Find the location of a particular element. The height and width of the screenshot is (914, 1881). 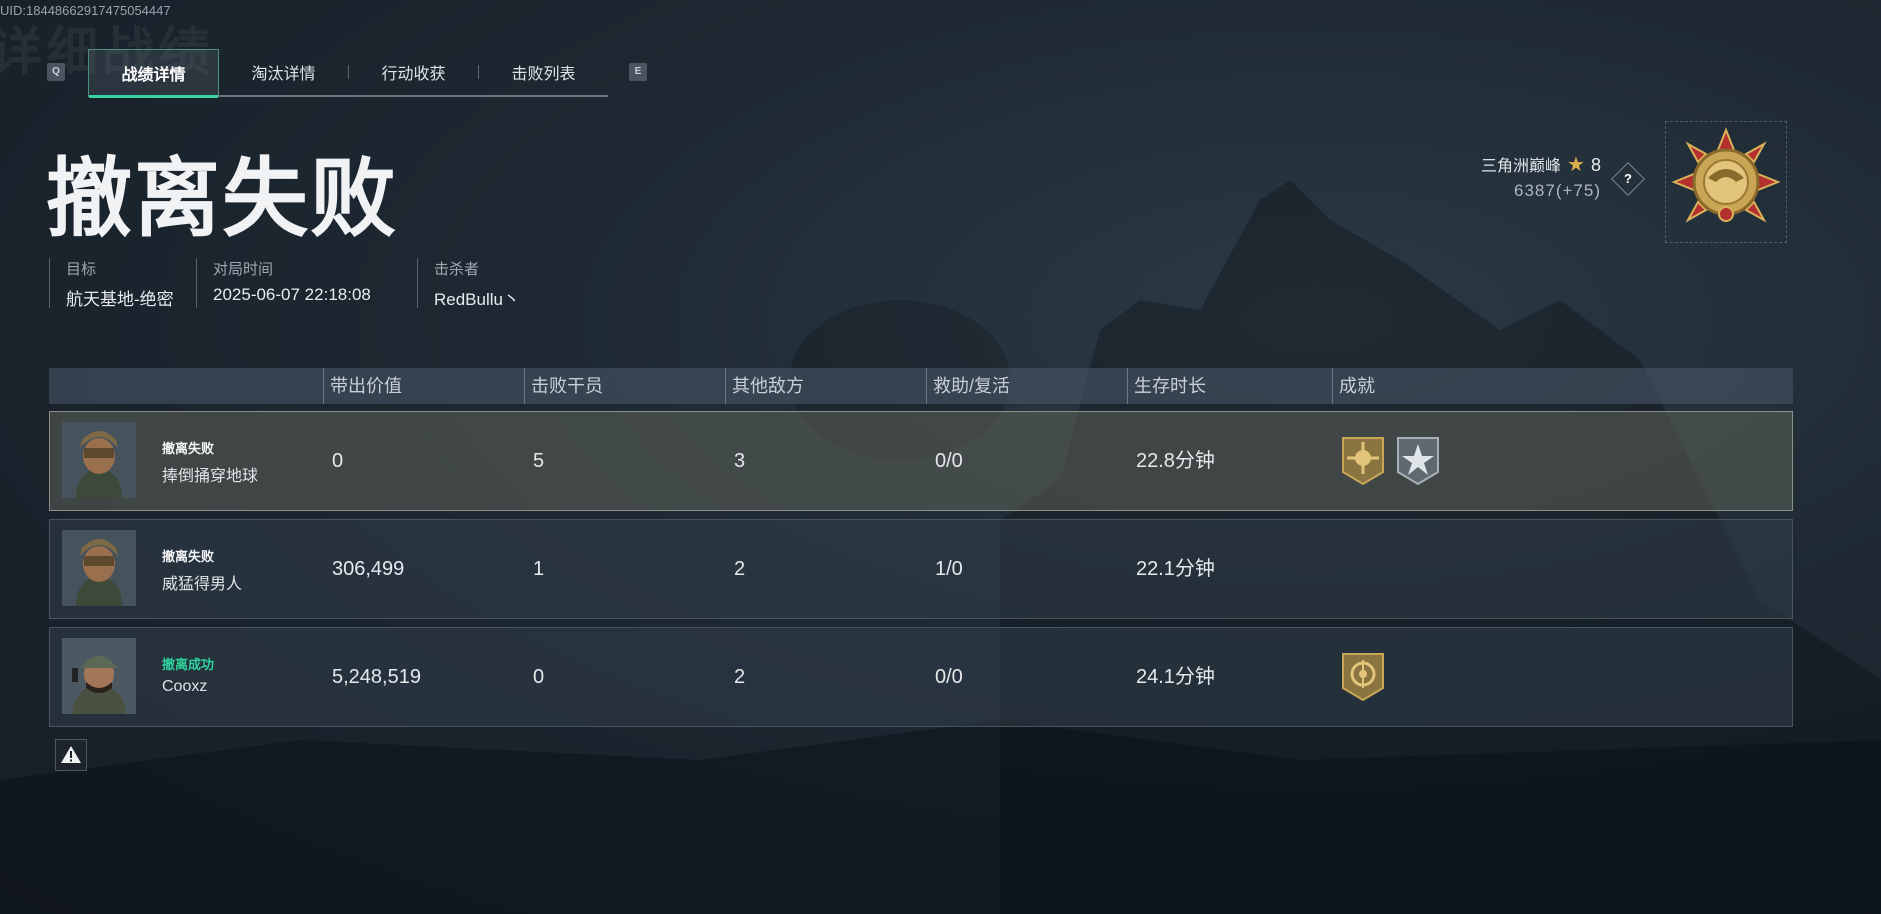

tab-bar: 战绩详情 淘汰详情 行动收获 击败列表 is located at coordinates (348, 73).